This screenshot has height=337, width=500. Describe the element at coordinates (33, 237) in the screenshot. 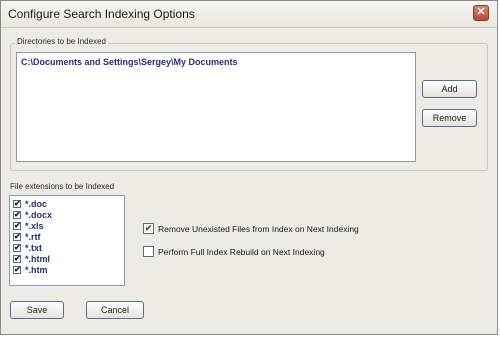

I see `extension-label: *.rtf` at that location.